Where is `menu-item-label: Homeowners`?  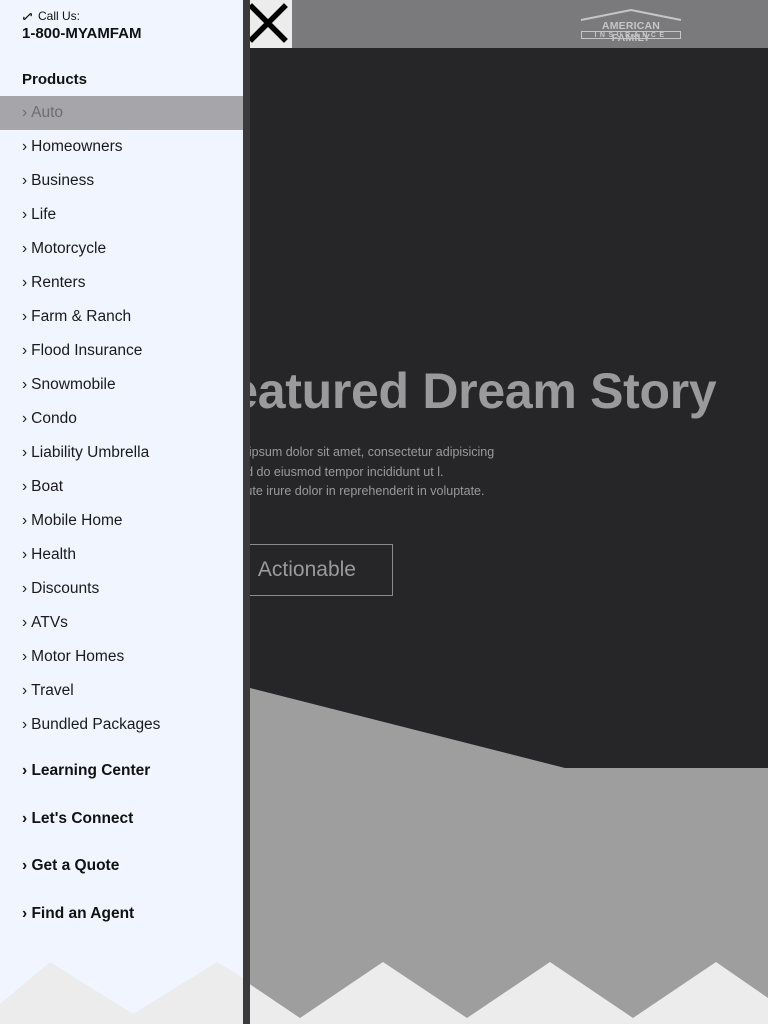 menu-item-label: Homeowners is located at coordinates (77, 146).